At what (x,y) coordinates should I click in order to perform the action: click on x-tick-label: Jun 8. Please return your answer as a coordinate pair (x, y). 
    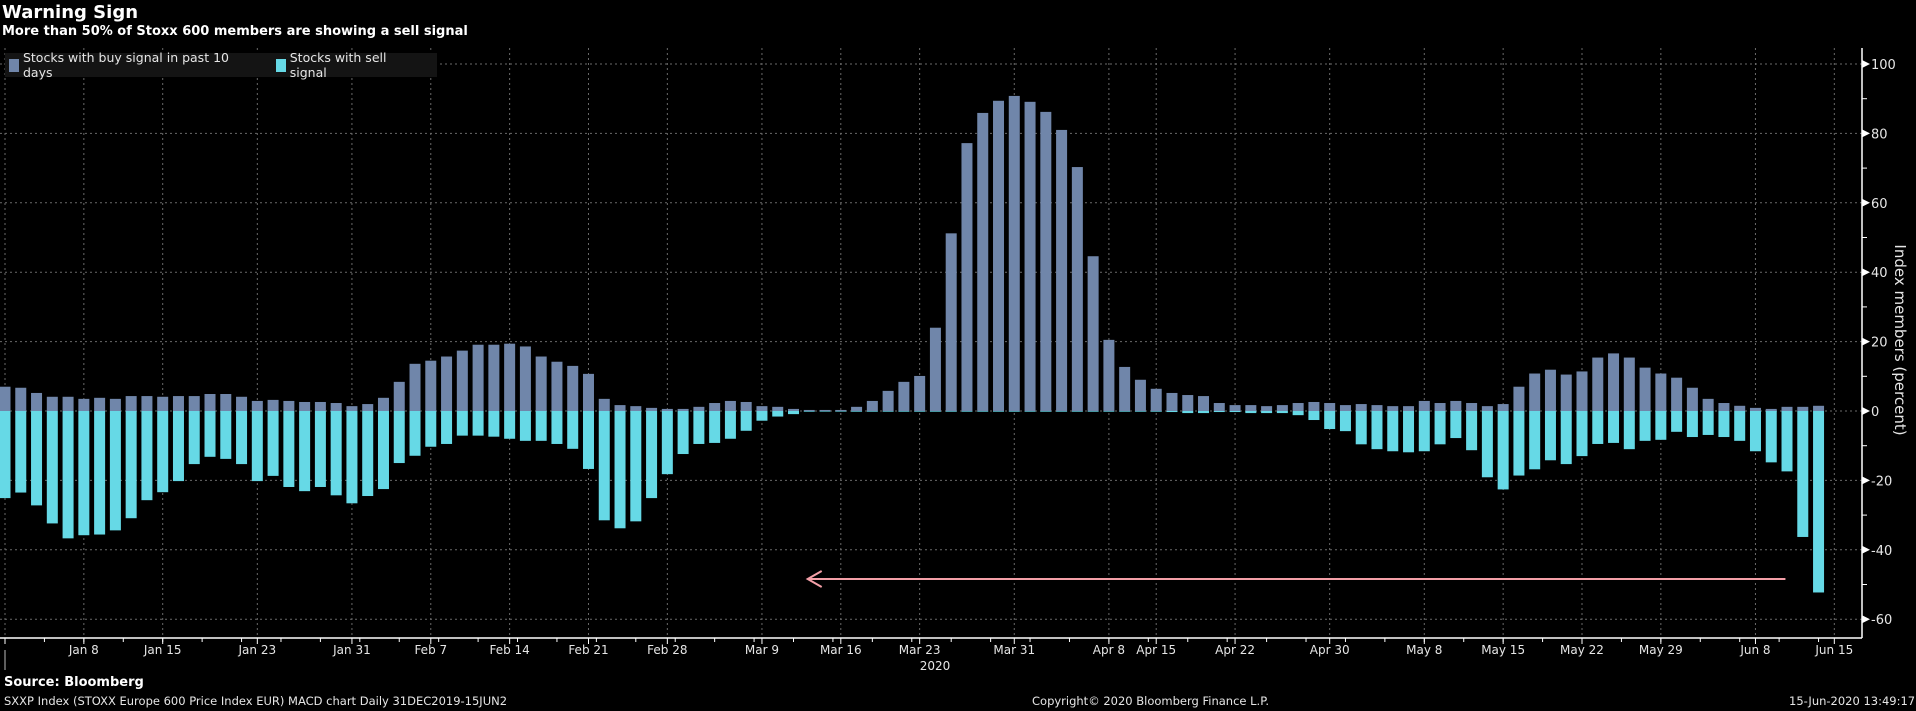
    Looking at the image, I should click on (1754, 650).